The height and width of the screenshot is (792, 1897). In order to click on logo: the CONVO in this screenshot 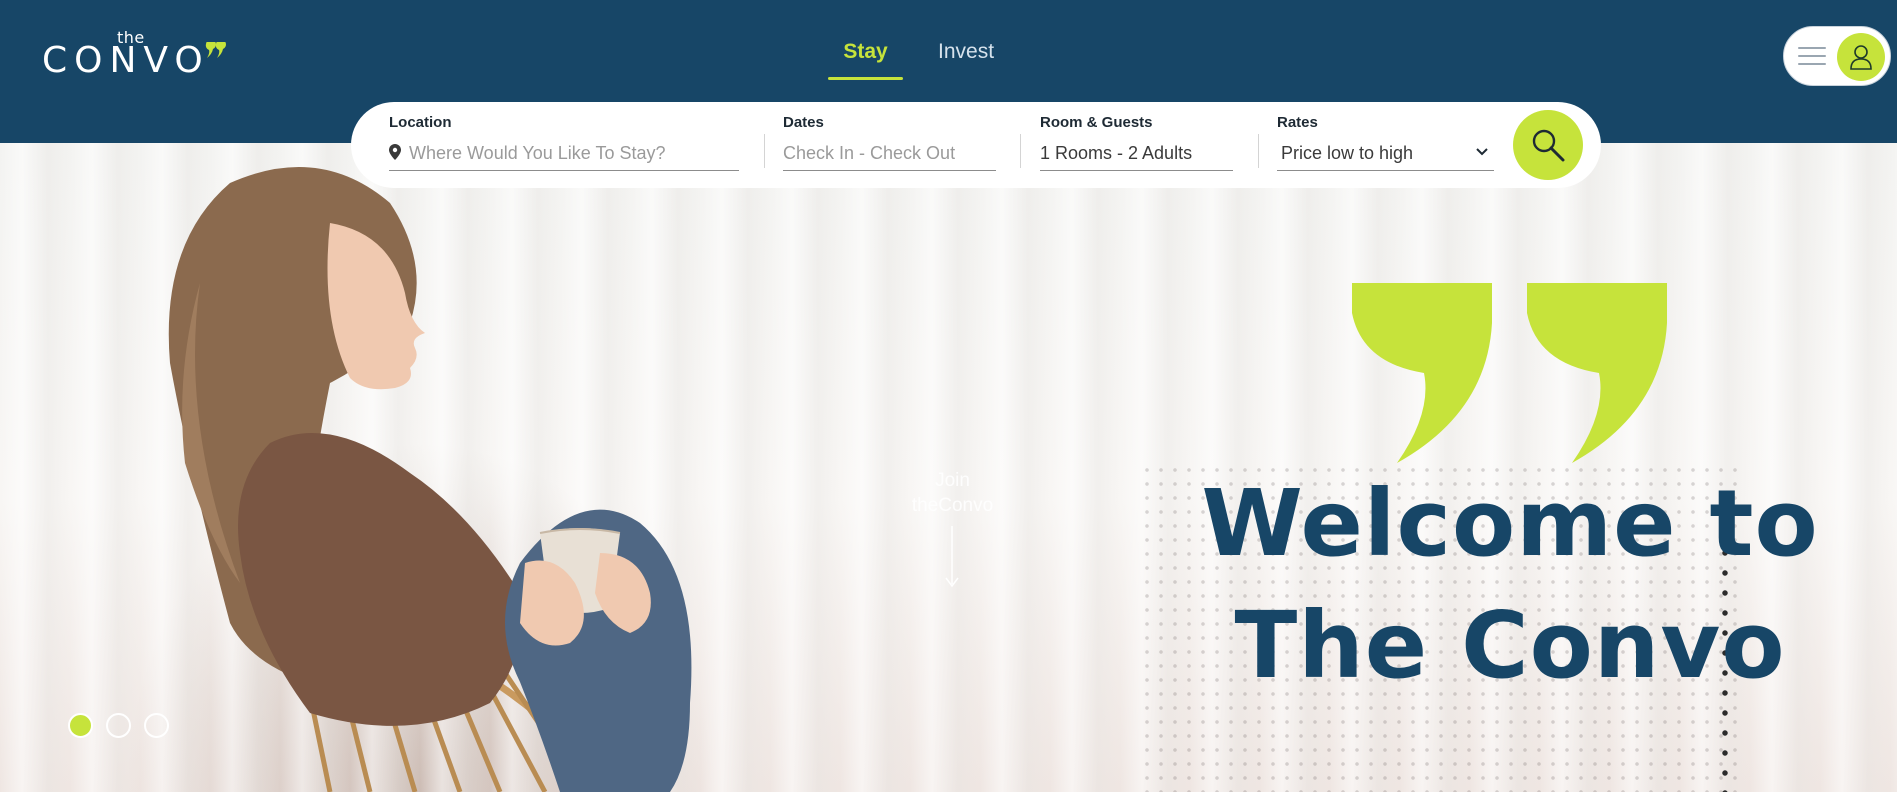, I will do `click(137, 54)`.